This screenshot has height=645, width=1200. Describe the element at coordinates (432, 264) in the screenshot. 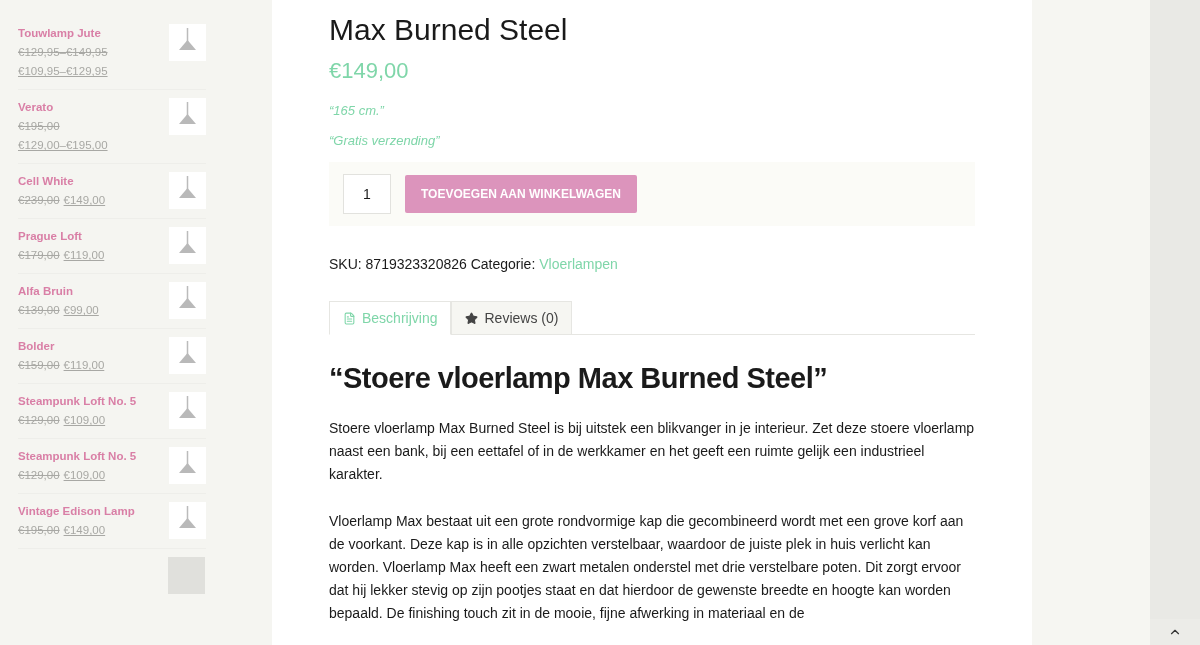

I see `sku-label: SKU: 8719323320826 Categorie:` at that location.